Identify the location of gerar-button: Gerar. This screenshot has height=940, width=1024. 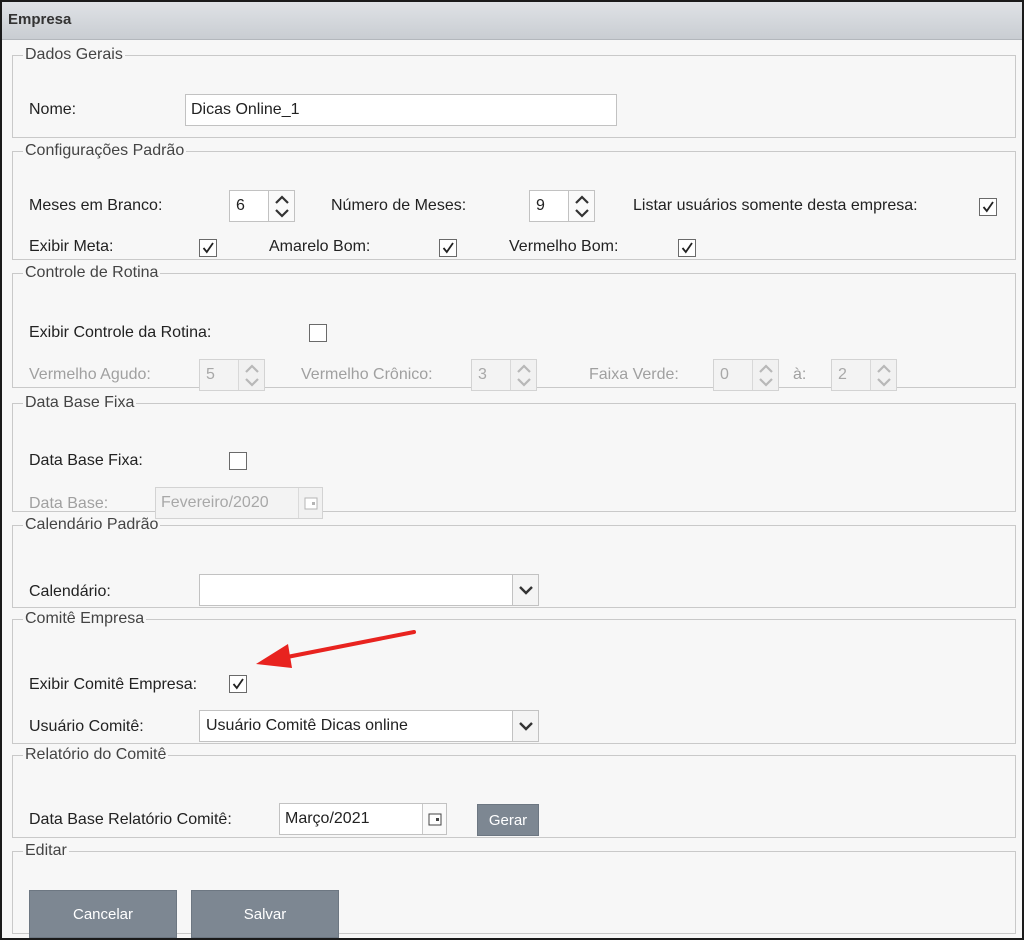
(508, 820).